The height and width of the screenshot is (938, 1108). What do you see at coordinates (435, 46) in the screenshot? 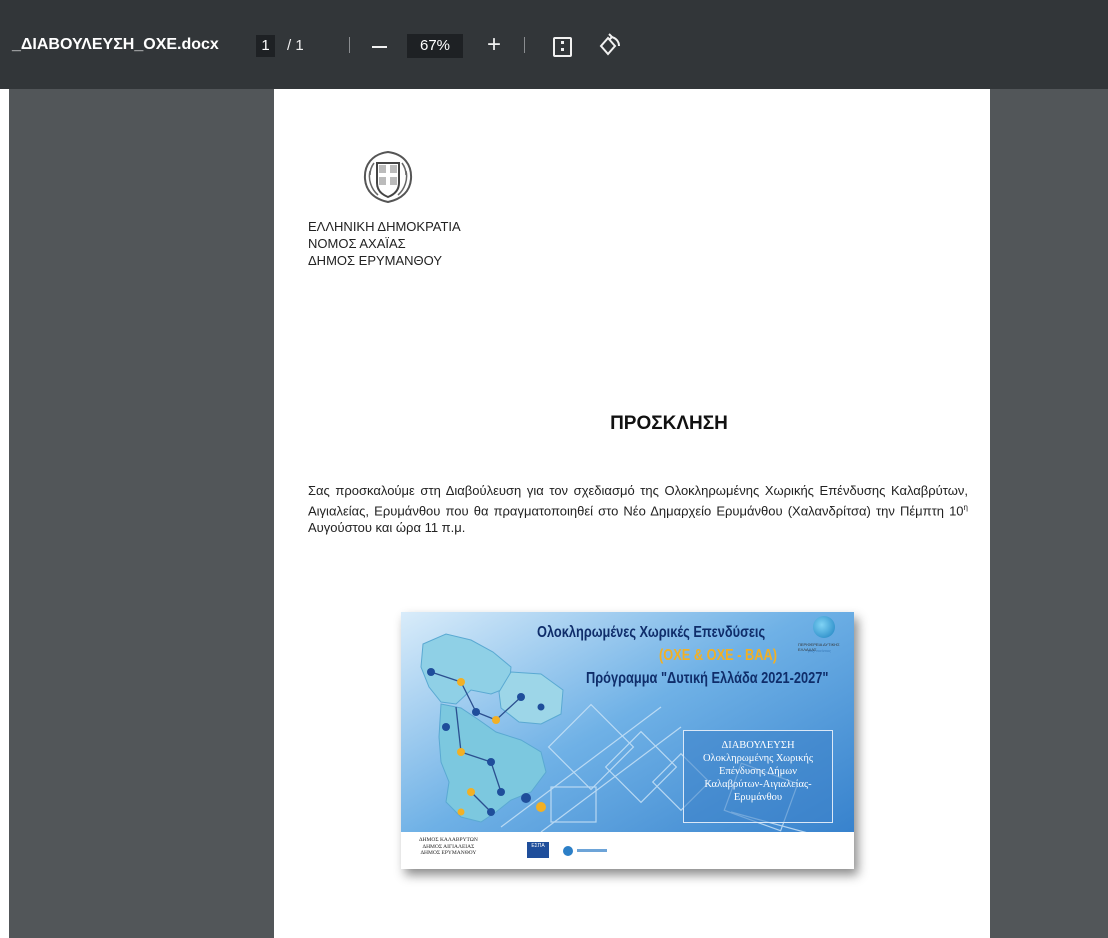
I see `zoom-level-input: 67%` at bounding box center [435, 46].